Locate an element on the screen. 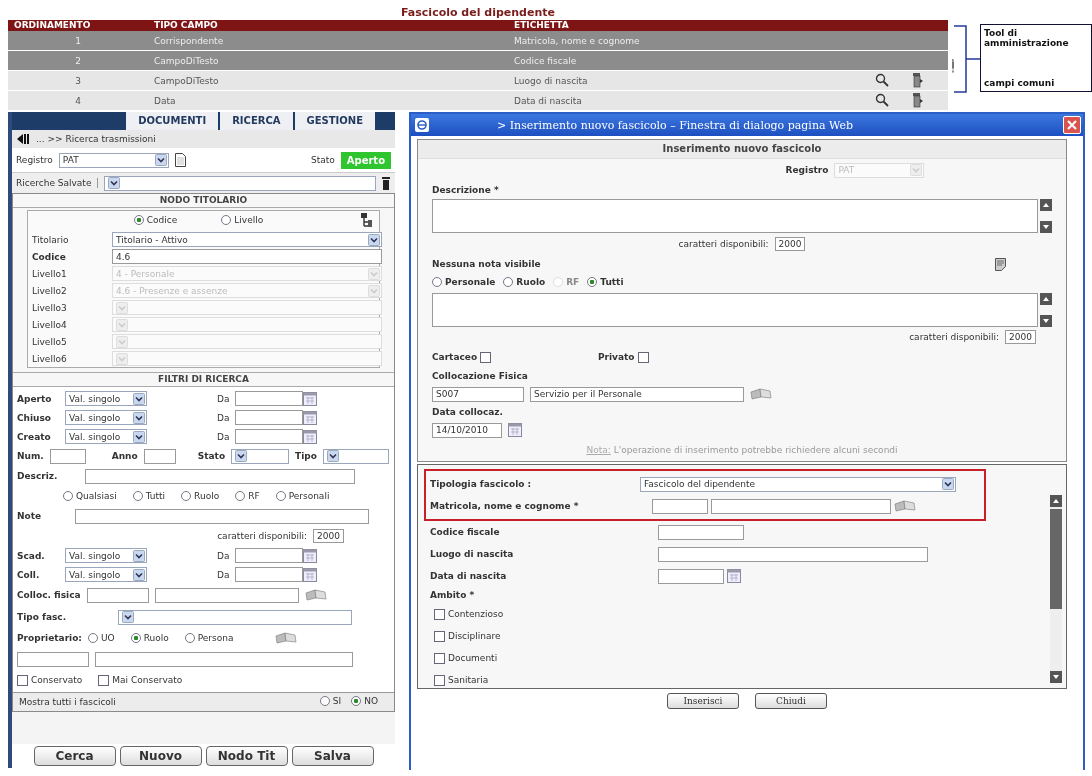  text-field: 14/10/2010 is located at coordinates (467, 430).